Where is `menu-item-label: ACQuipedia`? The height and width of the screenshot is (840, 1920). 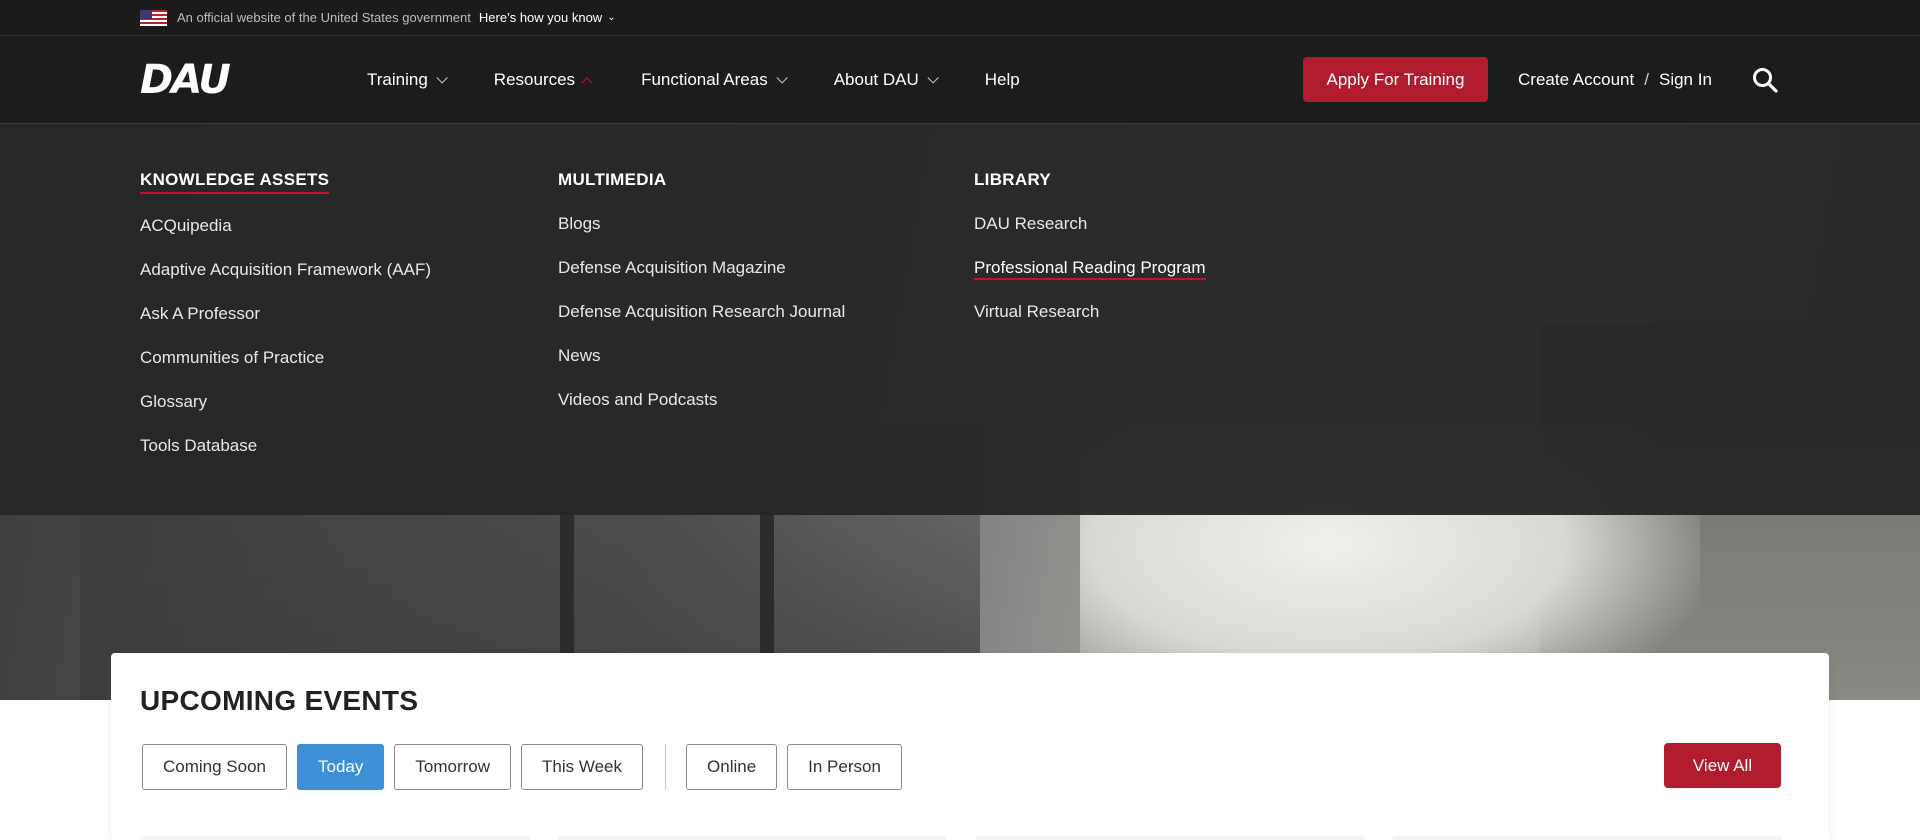
menu-item-label: ACQuipedia is located at coordinates (186, 225).